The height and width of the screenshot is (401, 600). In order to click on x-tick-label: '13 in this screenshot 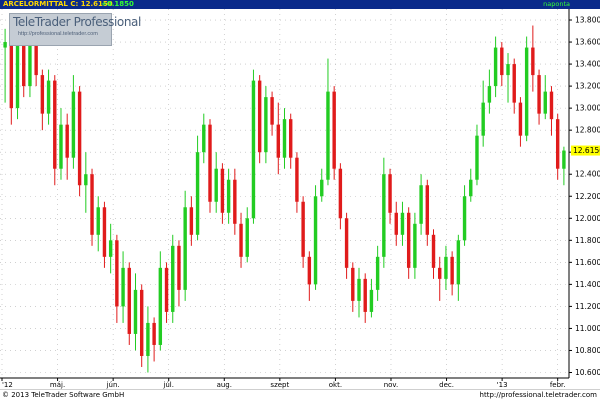, I will do `click(502, 385)`.